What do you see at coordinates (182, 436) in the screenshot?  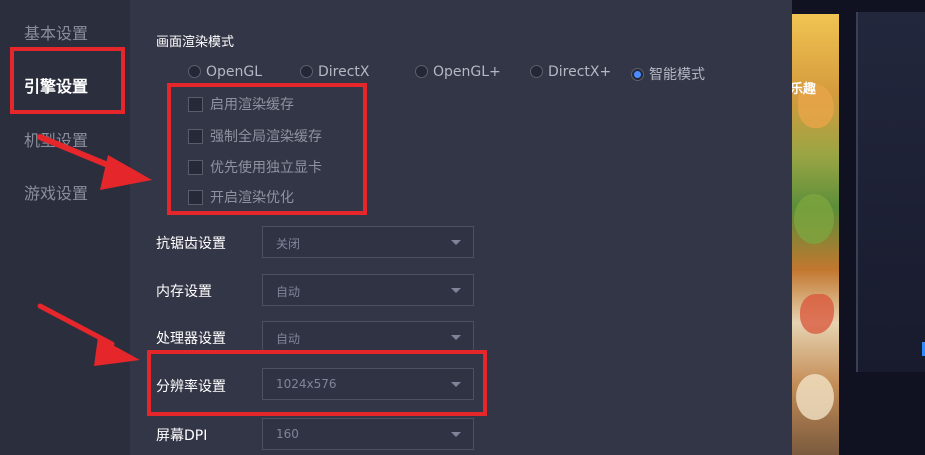 I see `dpi-label: 屏幕DPI` at bounding box center [182, 436].